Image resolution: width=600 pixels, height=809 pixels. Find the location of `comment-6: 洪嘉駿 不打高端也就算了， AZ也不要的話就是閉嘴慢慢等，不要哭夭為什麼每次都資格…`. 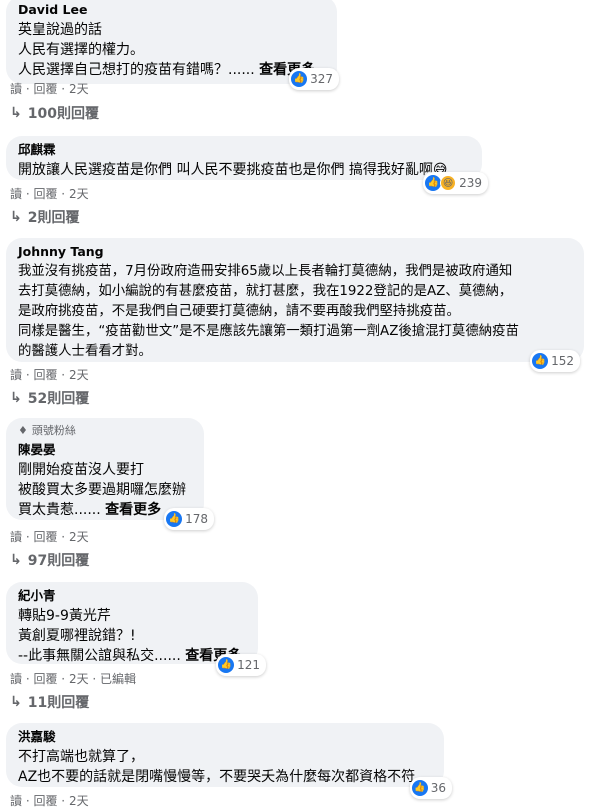

comment-6: 洪嘉駿 不打高端也就算了， AZ也不要的話就是閉嘴慢慢等，不要哭夭為什麼每次都資格… is located at coordinates (229, 761).